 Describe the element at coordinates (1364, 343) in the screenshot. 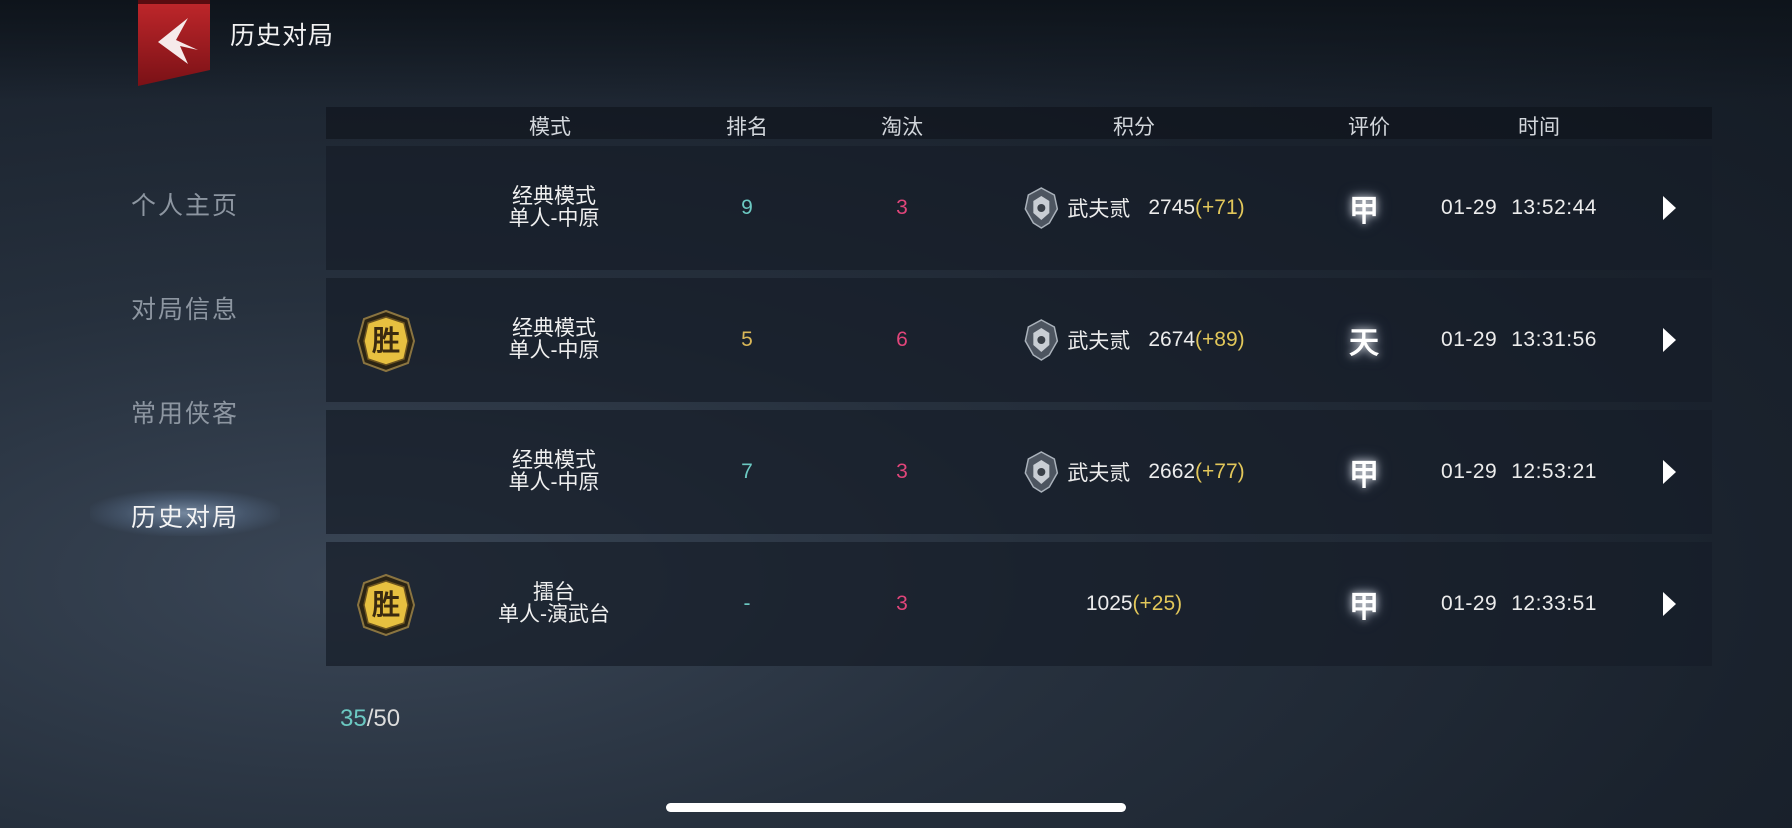

I see `grade-value: 天` at that location.